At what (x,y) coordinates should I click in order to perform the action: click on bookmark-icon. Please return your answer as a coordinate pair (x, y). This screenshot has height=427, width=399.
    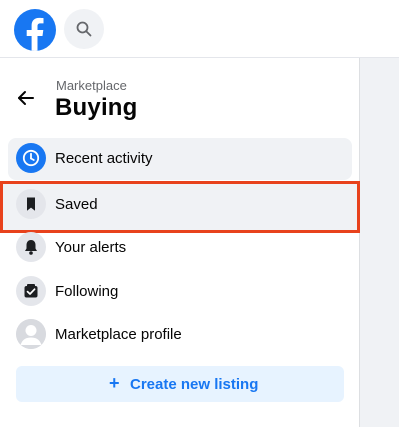
    Looking at the image, I should click on (31, 204).